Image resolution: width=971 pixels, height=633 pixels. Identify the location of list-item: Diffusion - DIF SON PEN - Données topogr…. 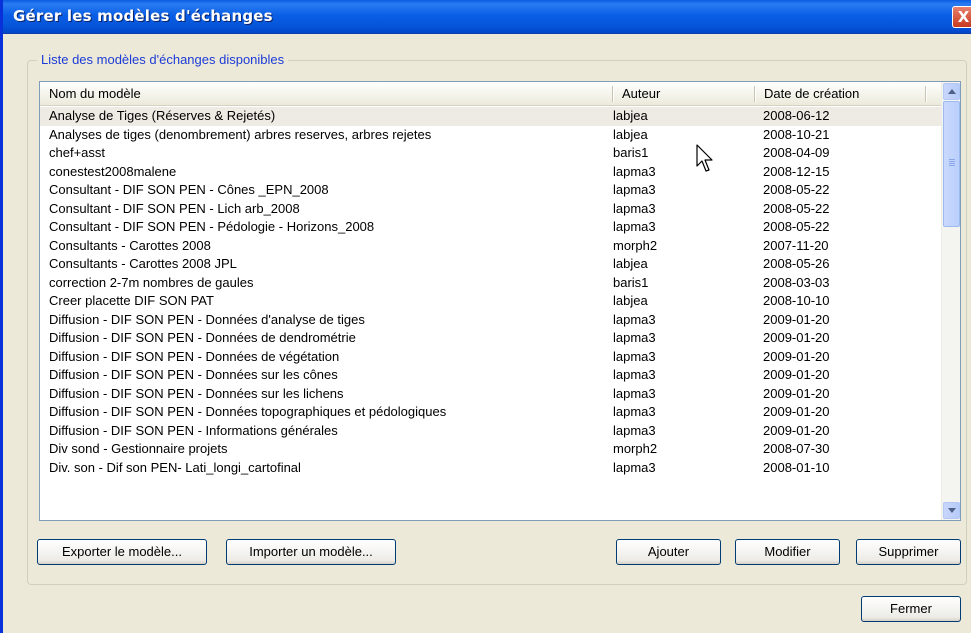
(490, 412).